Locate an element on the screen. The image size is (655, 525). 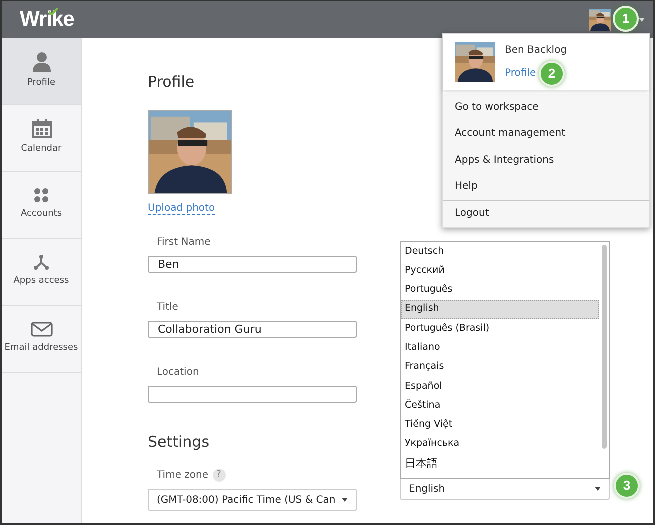
person-icon is located at coordinates (41, 62).